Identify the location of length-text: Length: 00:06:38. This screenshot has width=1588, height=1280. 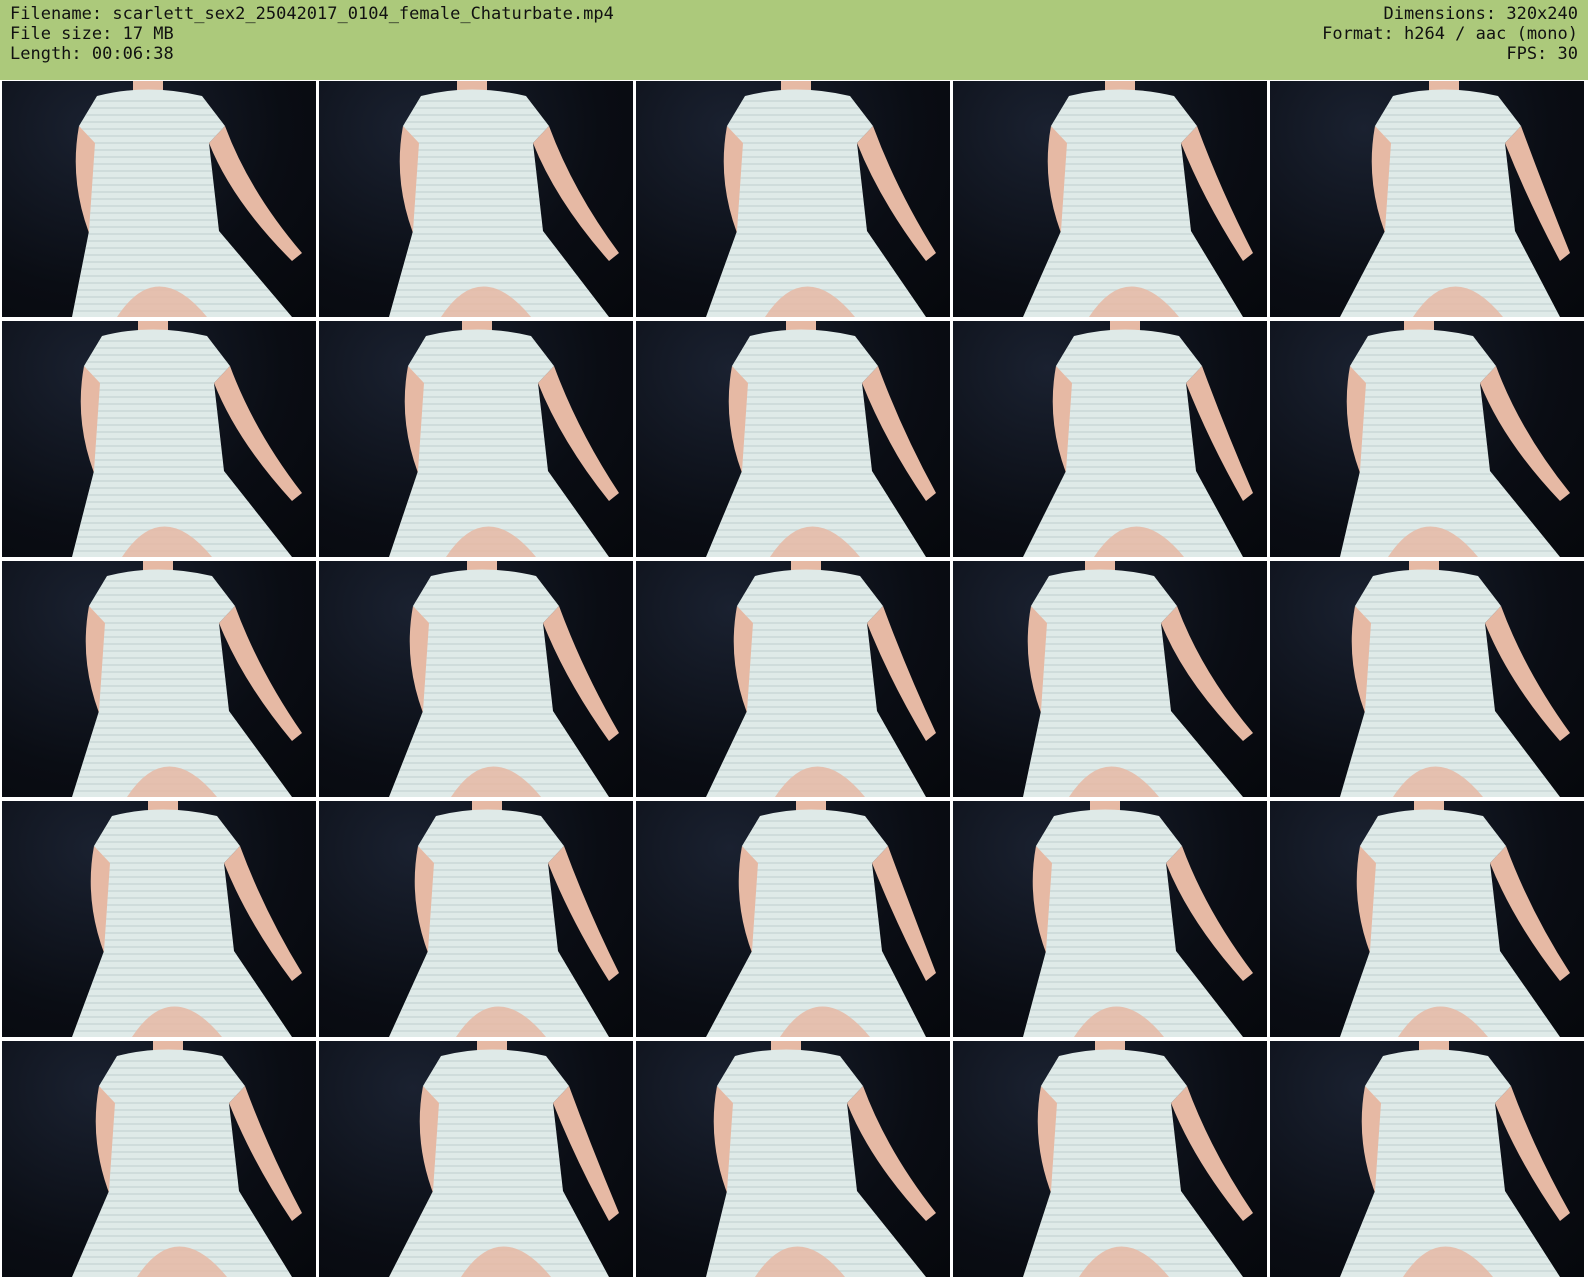
(92, 54).